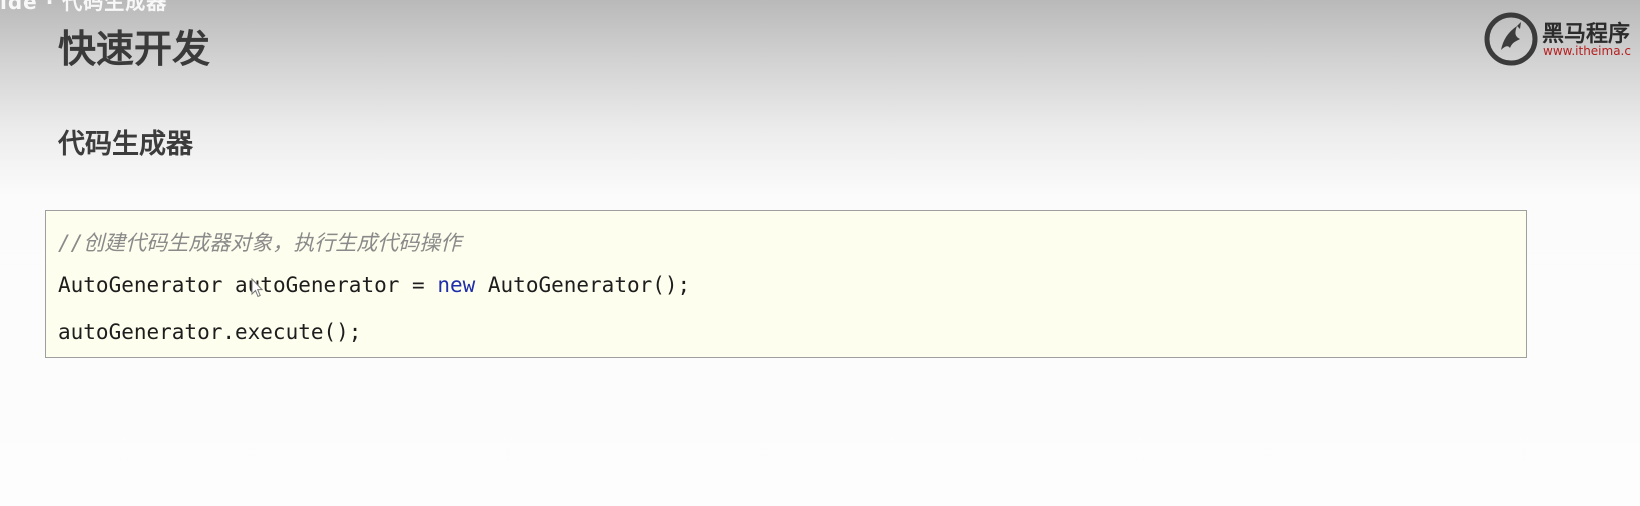 The width and height of the screenshot is (1640, 506). Describe the element at coordinates (210, 332) in the screenshot. I see `code-line-execute: autoGenerator.execute();` at that location.